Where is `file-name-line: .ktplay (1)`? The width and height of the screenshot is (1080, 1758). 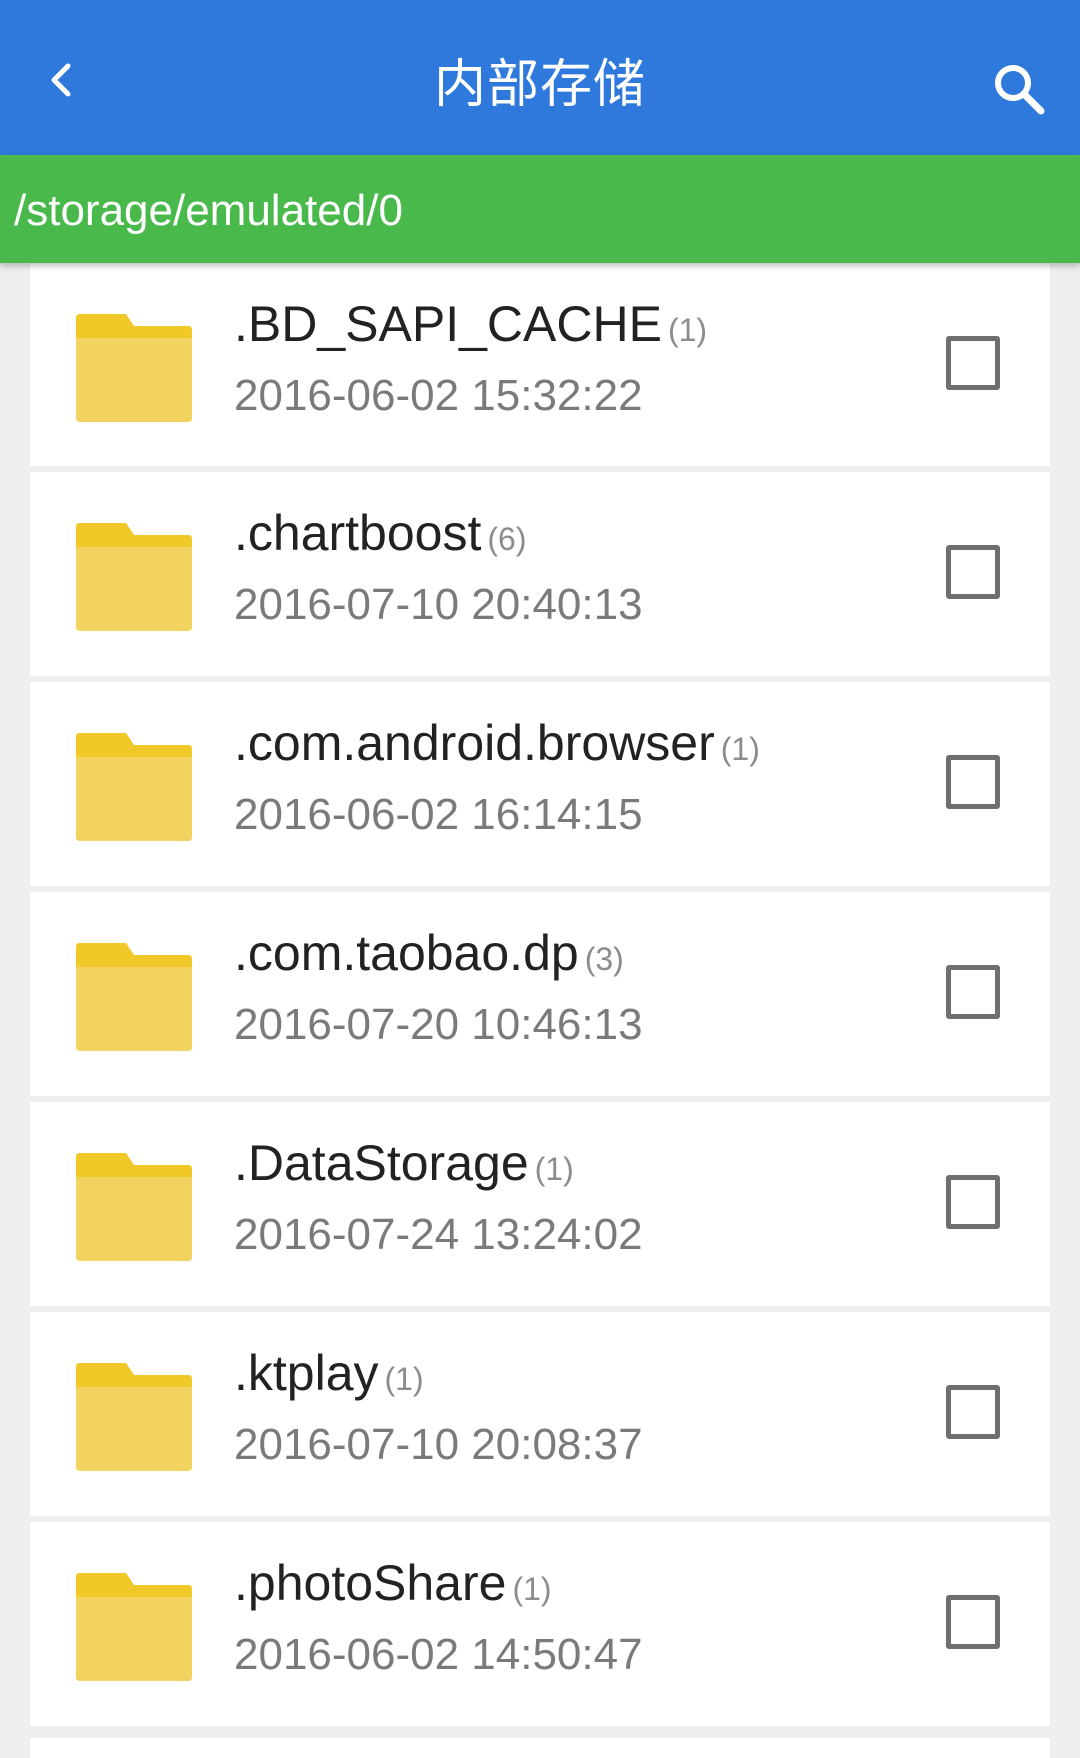 file-name-line: .ktplay (1) is located at coordinates (329, 1373).